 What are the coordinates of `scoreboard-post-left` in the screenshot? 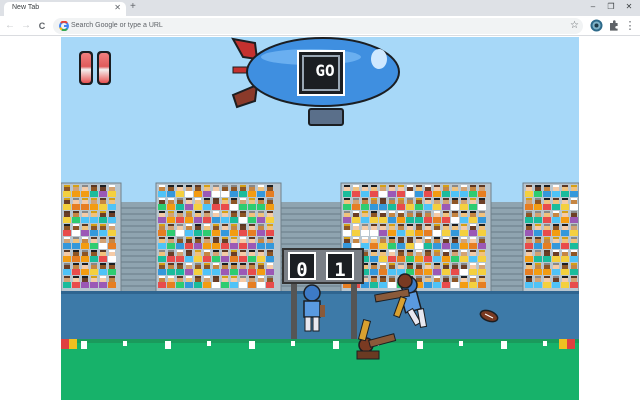 It's located at (294, 308).